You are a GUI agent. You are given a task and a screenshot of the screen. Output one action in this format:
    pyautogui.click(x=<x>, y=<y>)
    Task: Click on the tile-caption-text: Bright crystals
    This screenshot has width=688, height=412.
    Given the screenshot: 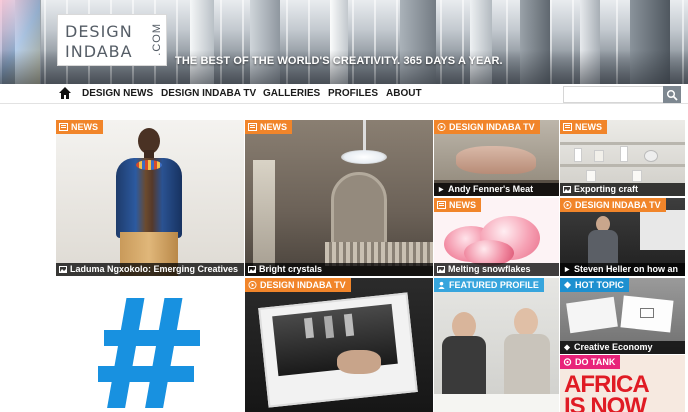 What is the action you would take?
    pyautogui.click(x=291, y=269)
    